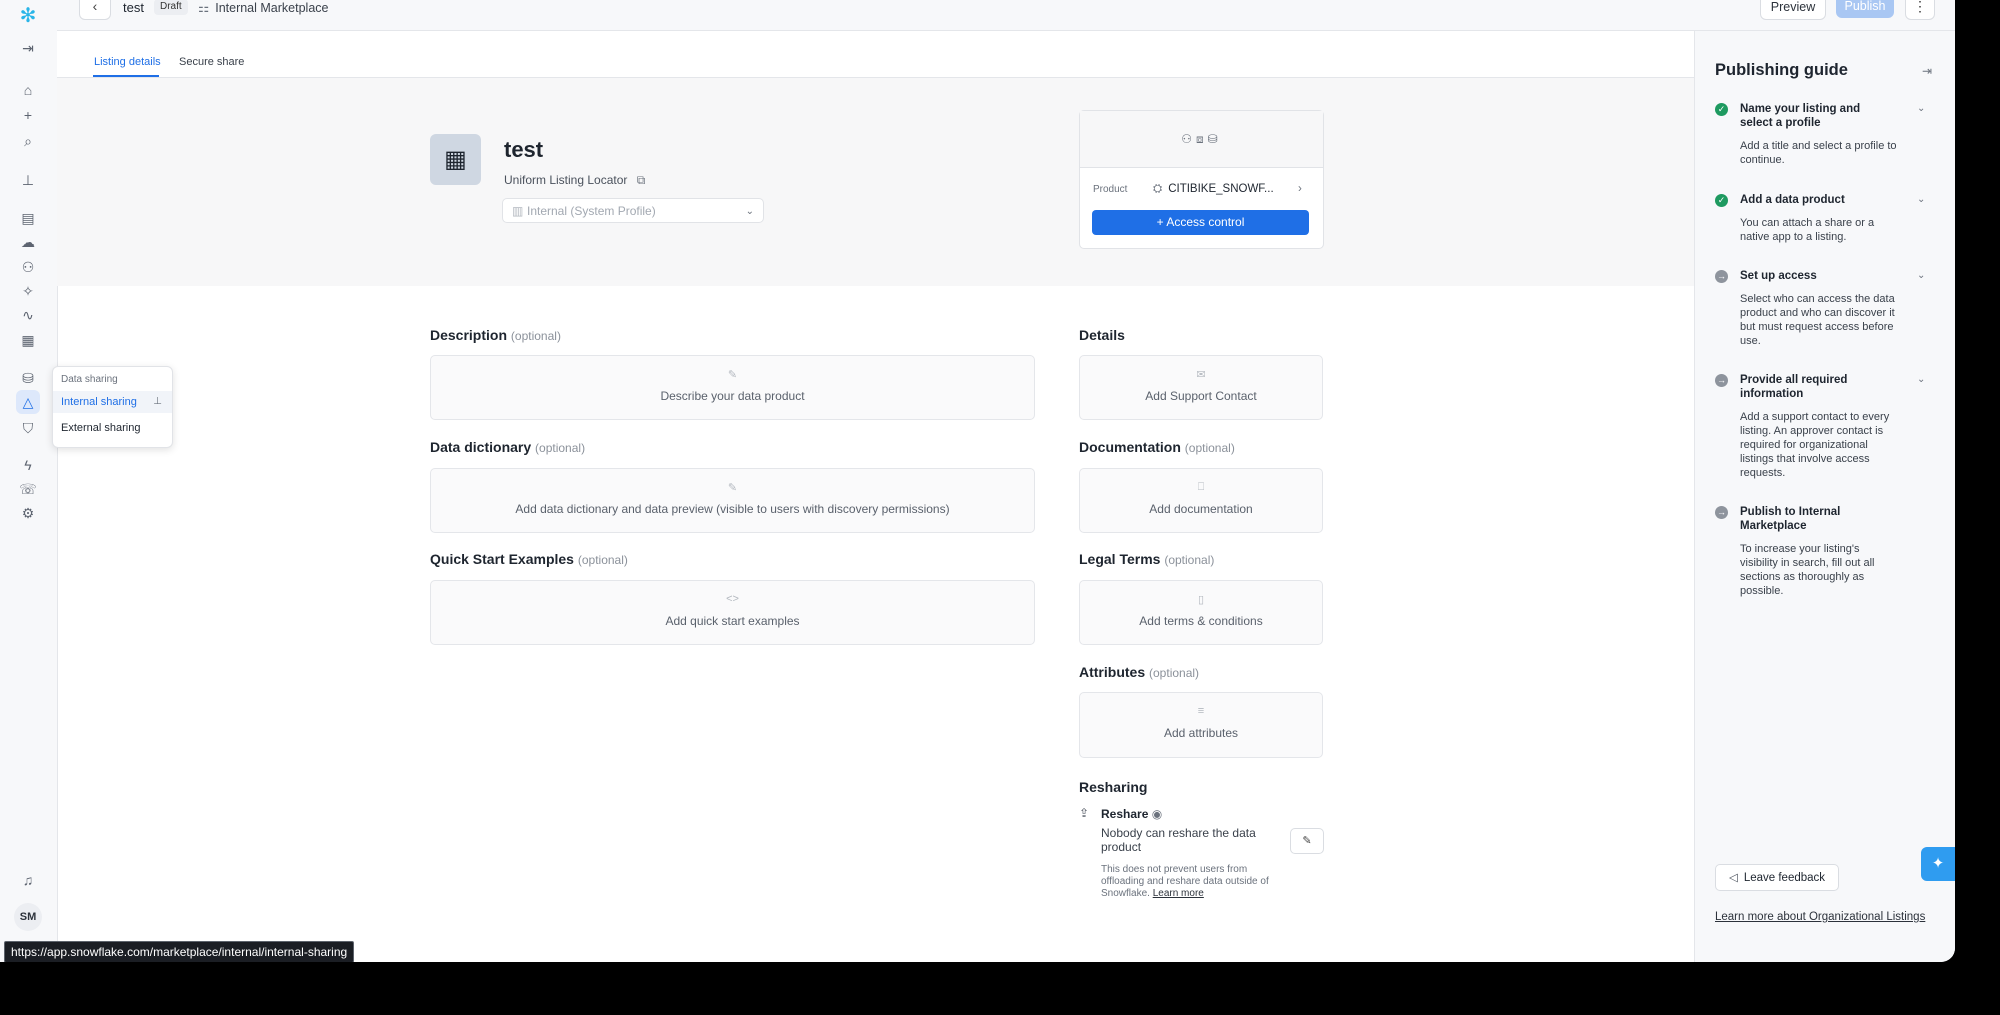  I want to click on listing-title: test, so click(523, 150).